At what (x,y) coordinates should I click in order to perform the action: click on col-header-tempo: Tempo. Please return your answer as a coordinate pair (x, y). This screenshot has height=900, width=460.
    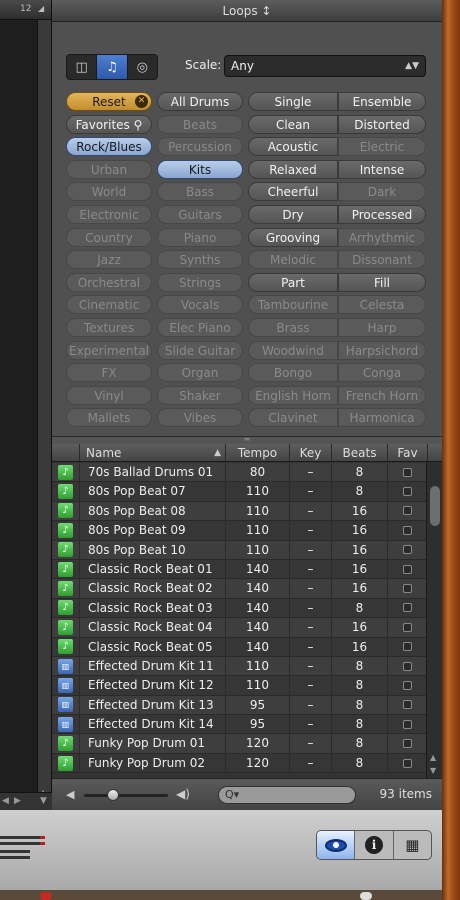
    Looking at the image, I should click on (258, 452).